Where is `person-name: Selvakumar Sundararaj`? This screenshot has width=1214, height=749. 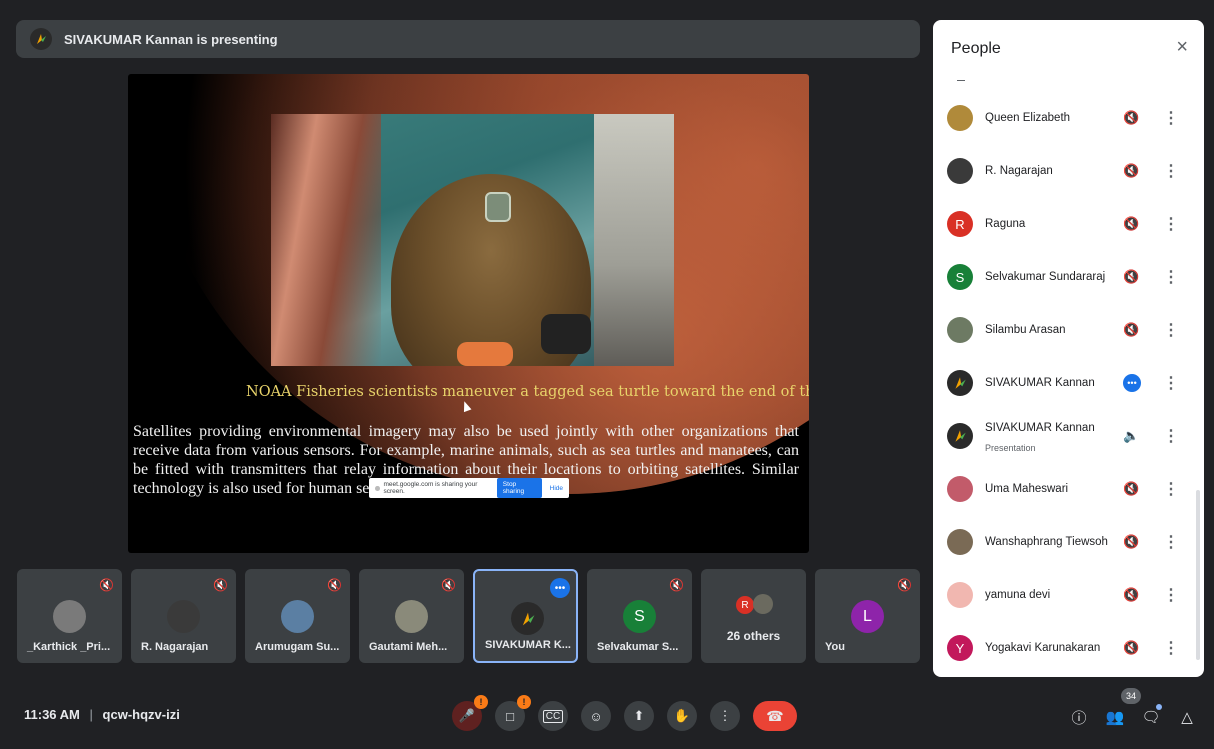 person-name: Selvakumar Sundararaj is located at coordinates (1045, 277).